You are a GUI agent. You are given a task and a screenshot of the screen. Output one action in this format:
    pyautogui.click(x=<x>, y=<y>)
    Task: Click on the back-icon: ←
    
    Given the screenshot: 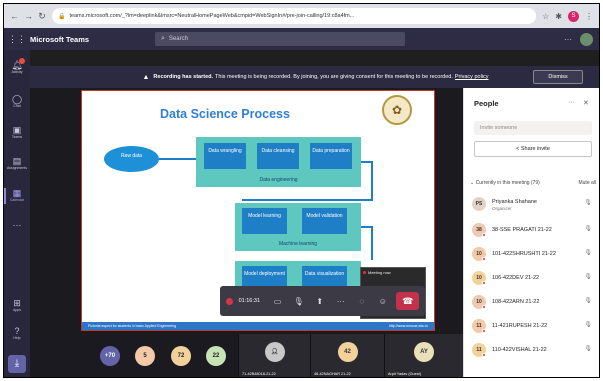 What is the action you would take?
    pyautogui.click(x=14, y=16)
    